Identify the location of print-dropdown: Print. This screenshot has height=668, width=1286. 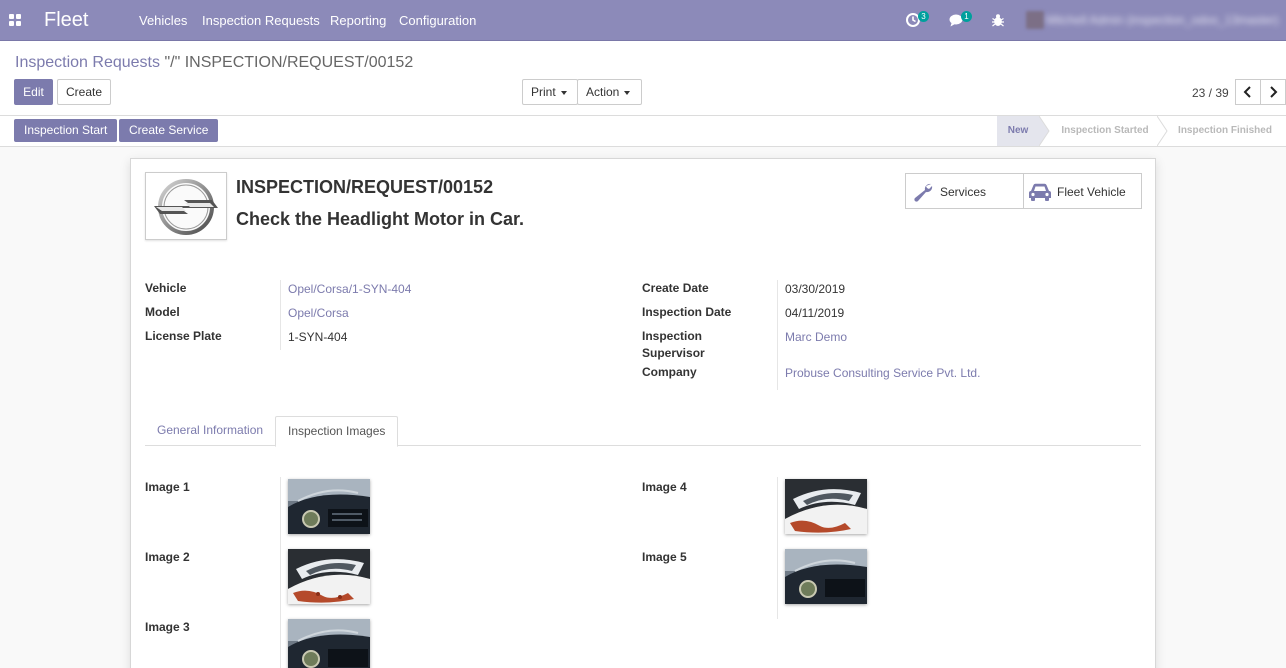
(550, 92).